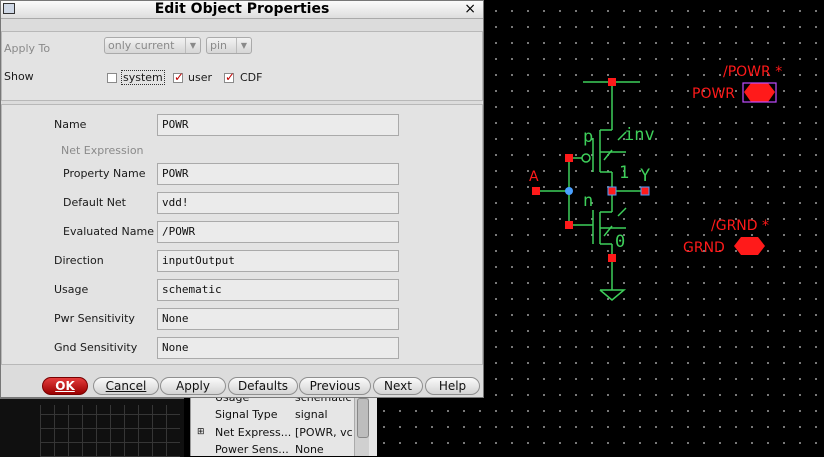  I want to click on net-expression-label: Net Expression, so click(102, 150).